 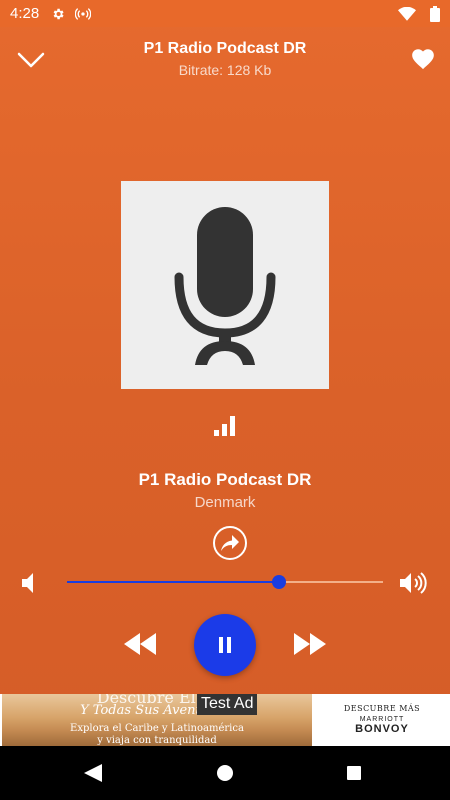 What do you see at coordinates (93, 773) in the screenshot?
I see `back-icon` at bounding box center [93, 773].